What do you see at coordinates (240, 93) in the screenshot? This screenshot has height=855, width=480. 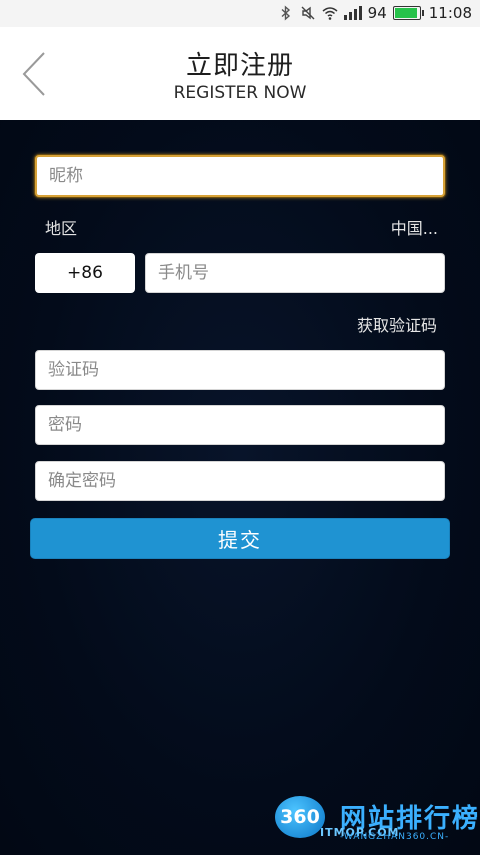 I see `page-subtitle: REGISTER NOW` at bounding box center [240, 93].